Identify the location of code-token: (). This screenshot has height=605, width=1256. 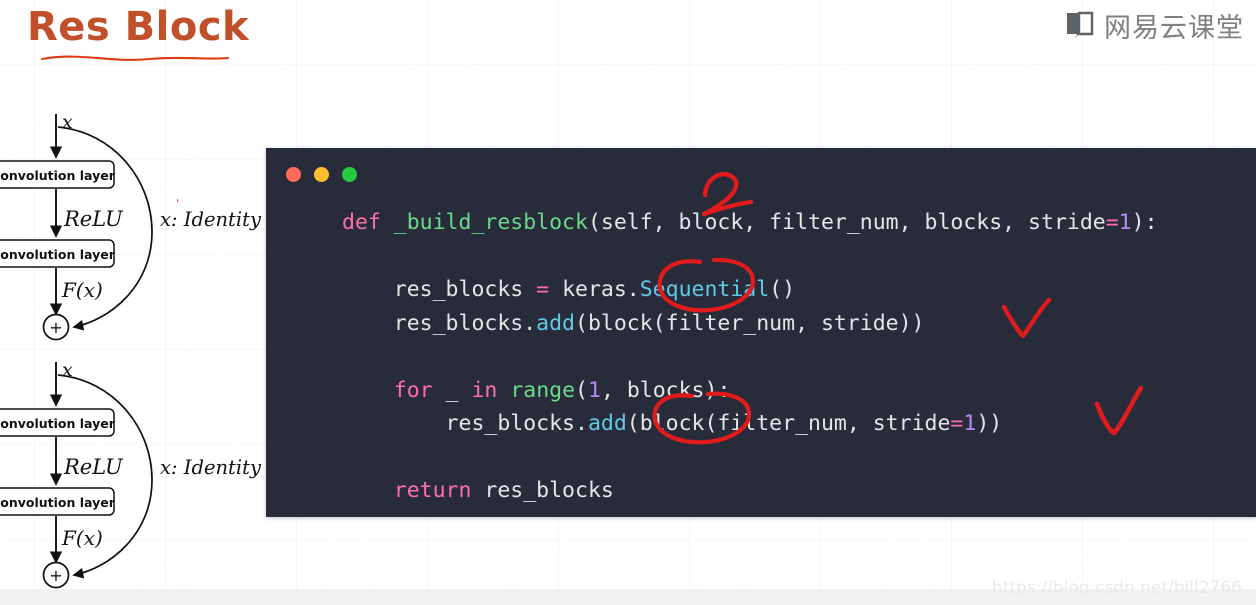
(782, 289).